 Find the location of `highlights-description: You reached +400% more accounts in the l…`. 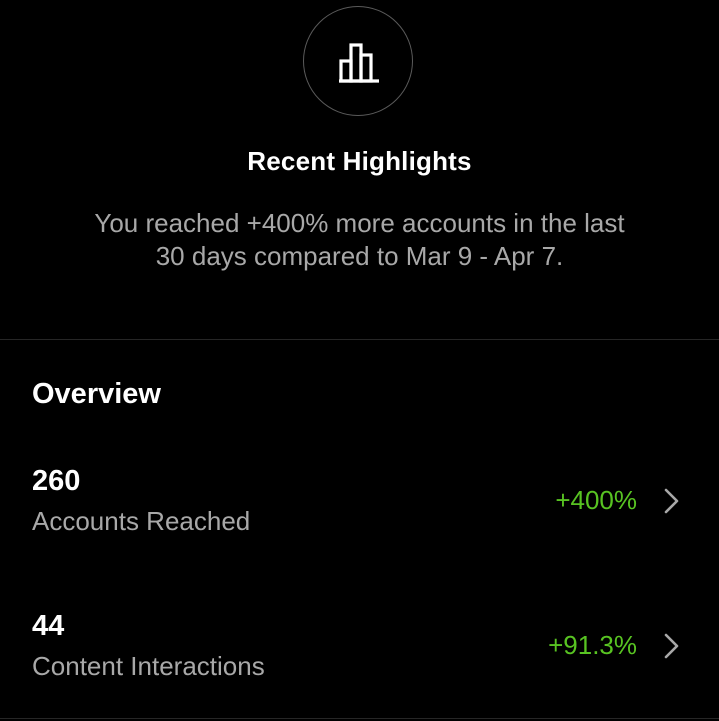

highlights-description: You reached +400% more accounts in the l… is located at coordinates (359, 240).